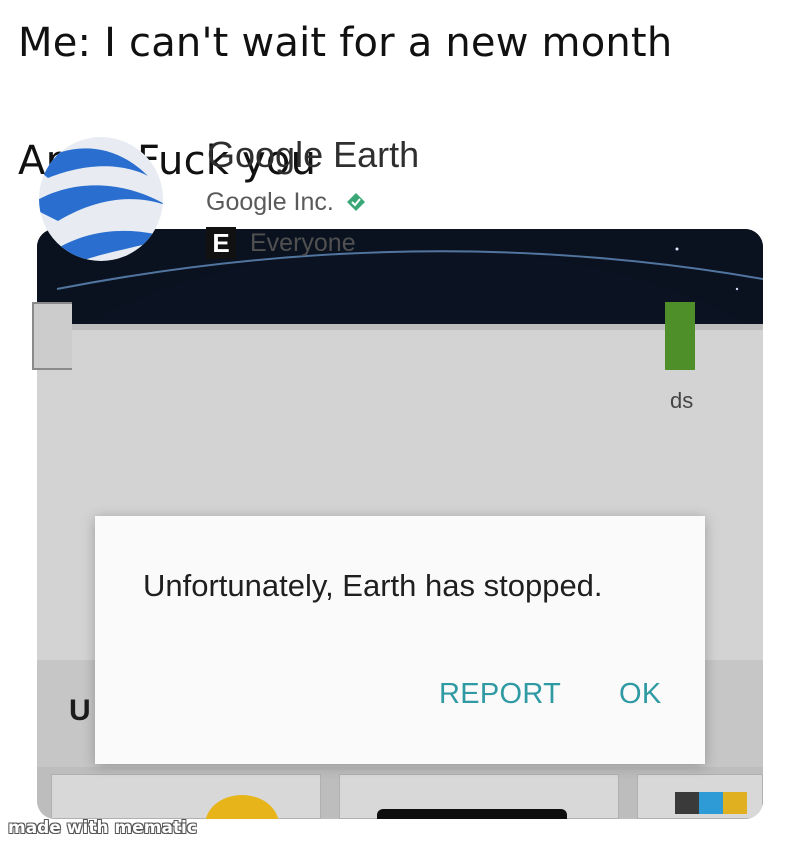  I want to click on esrb-everyone-icon: E, so click(221, 243).